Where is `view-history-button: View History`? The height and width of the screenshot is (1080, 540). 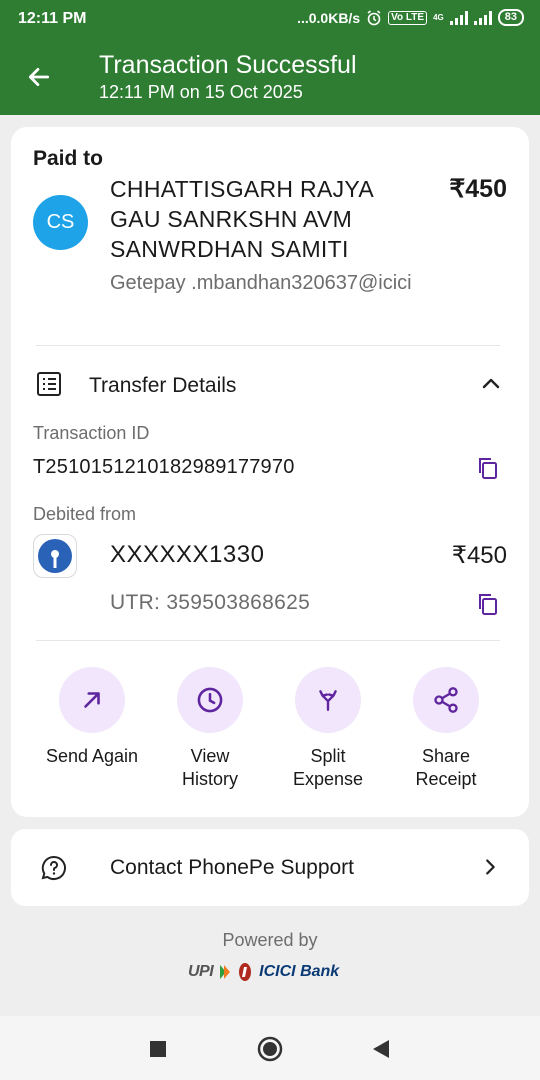 view-history-button: View History is located at coordinates (210, 729).